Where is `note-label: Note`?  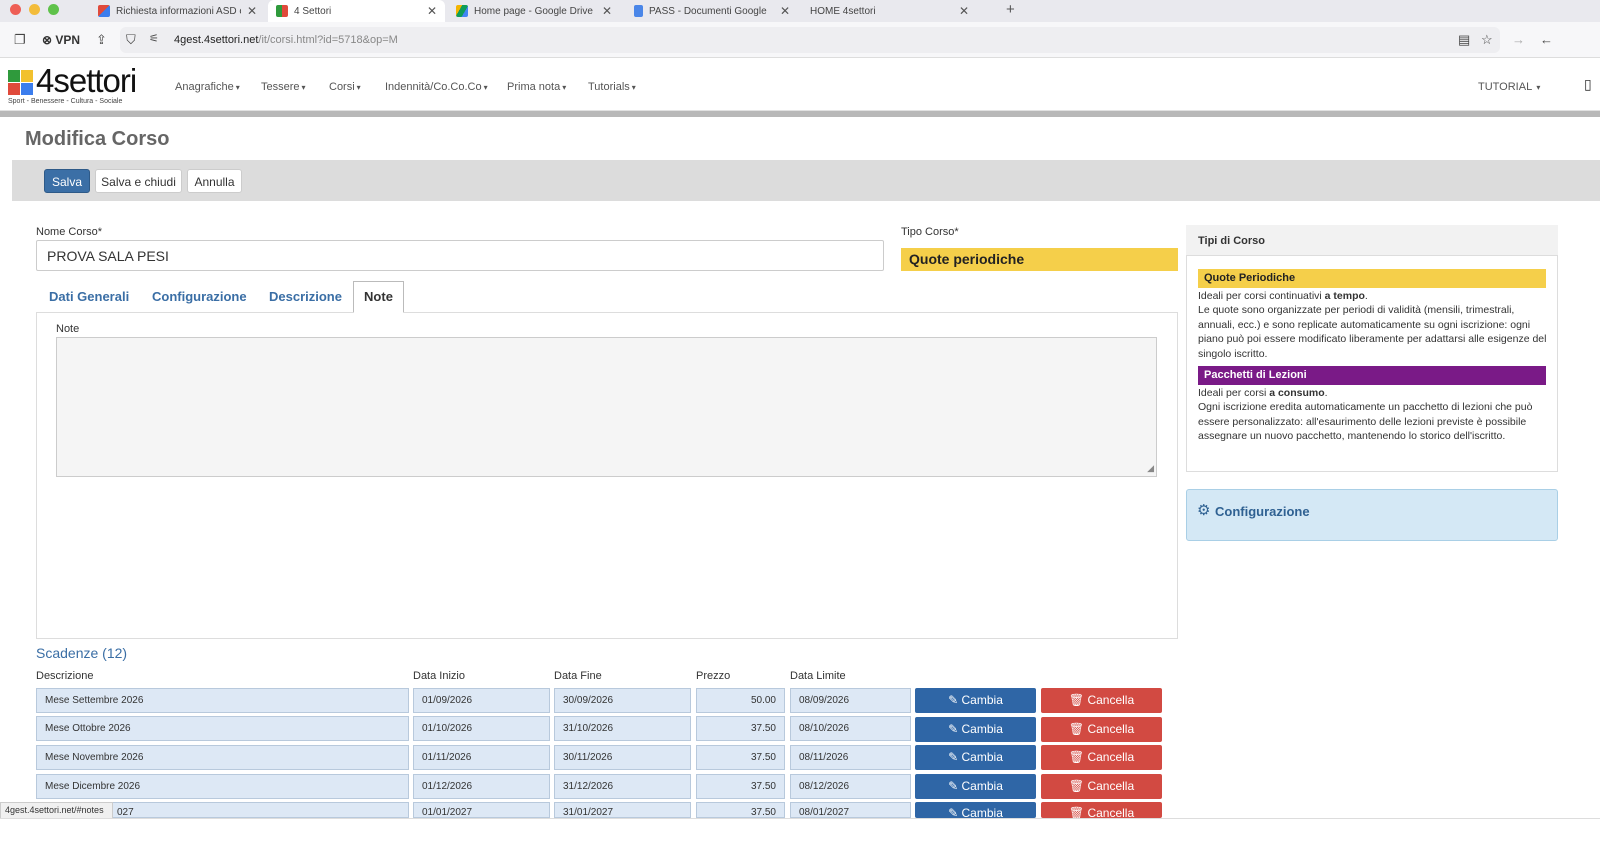 note-label: Note is located at coordinates (68, 329).